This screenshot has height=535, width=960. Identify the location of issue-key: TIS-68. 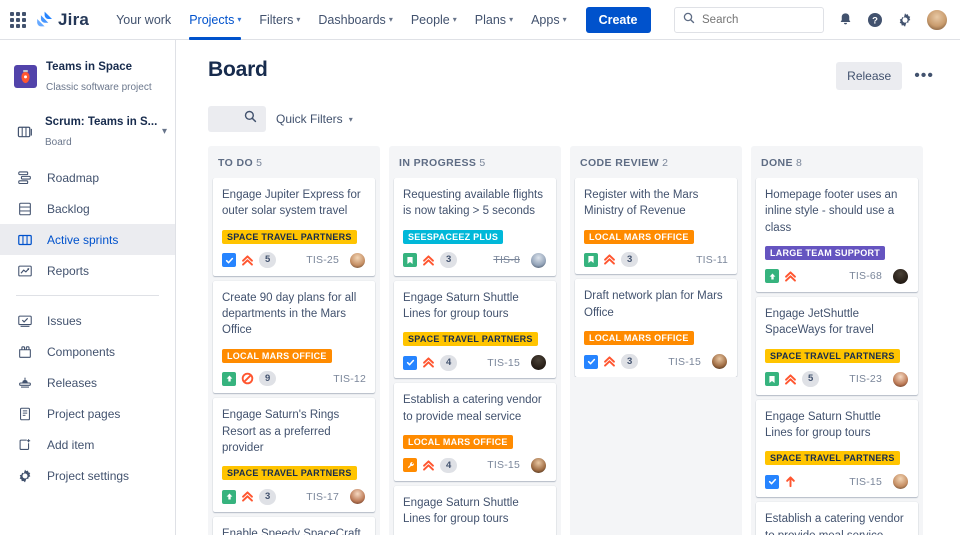
(865, 276).